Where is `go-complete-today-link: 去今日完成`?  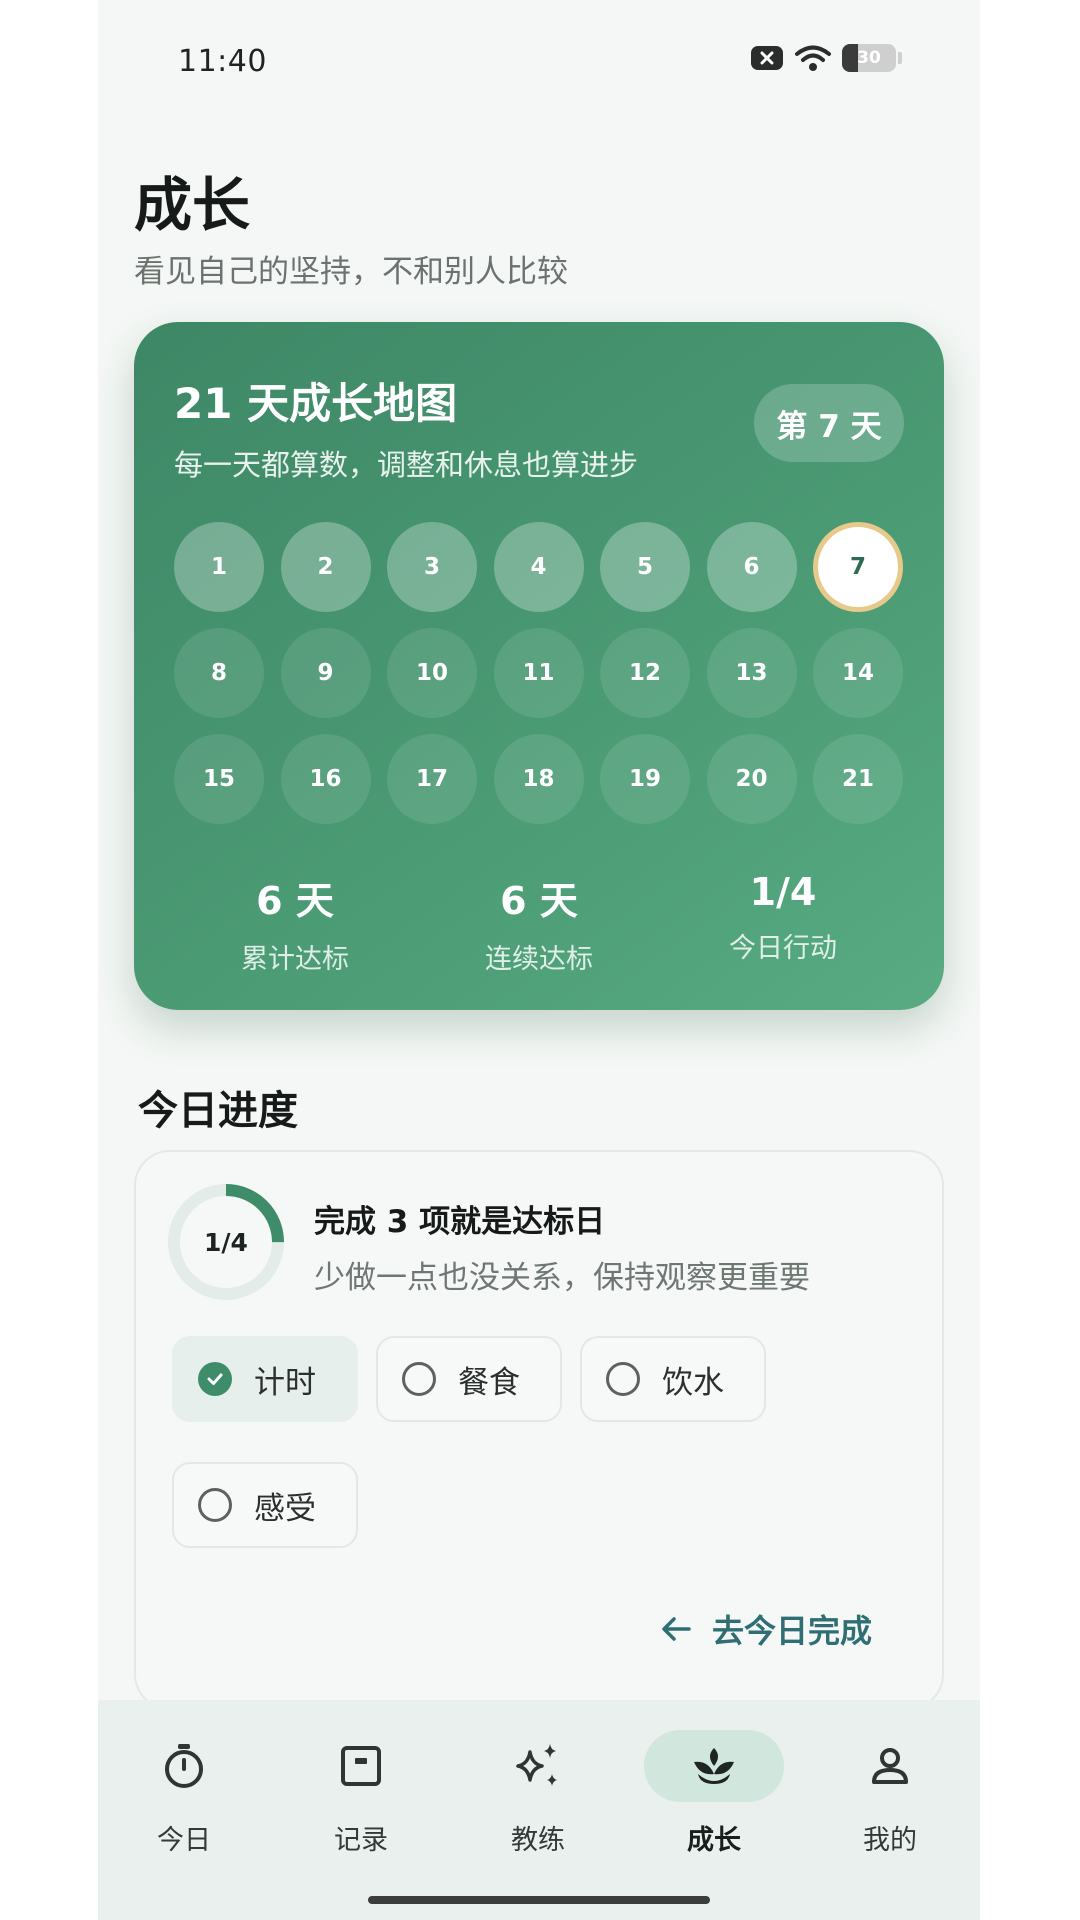 go-complete-today-link: 去今日完成 is located at coordinates (766, 1629).